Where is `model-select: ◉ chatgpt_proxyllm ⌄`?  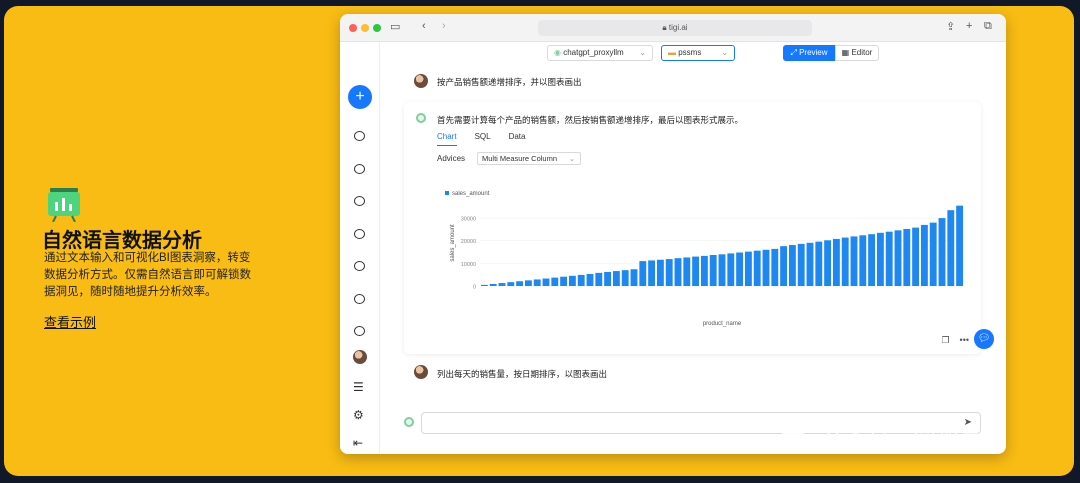 model-select: ◉ chatgpt_proxyllm ⌄ is located at coordinates (600, 53).